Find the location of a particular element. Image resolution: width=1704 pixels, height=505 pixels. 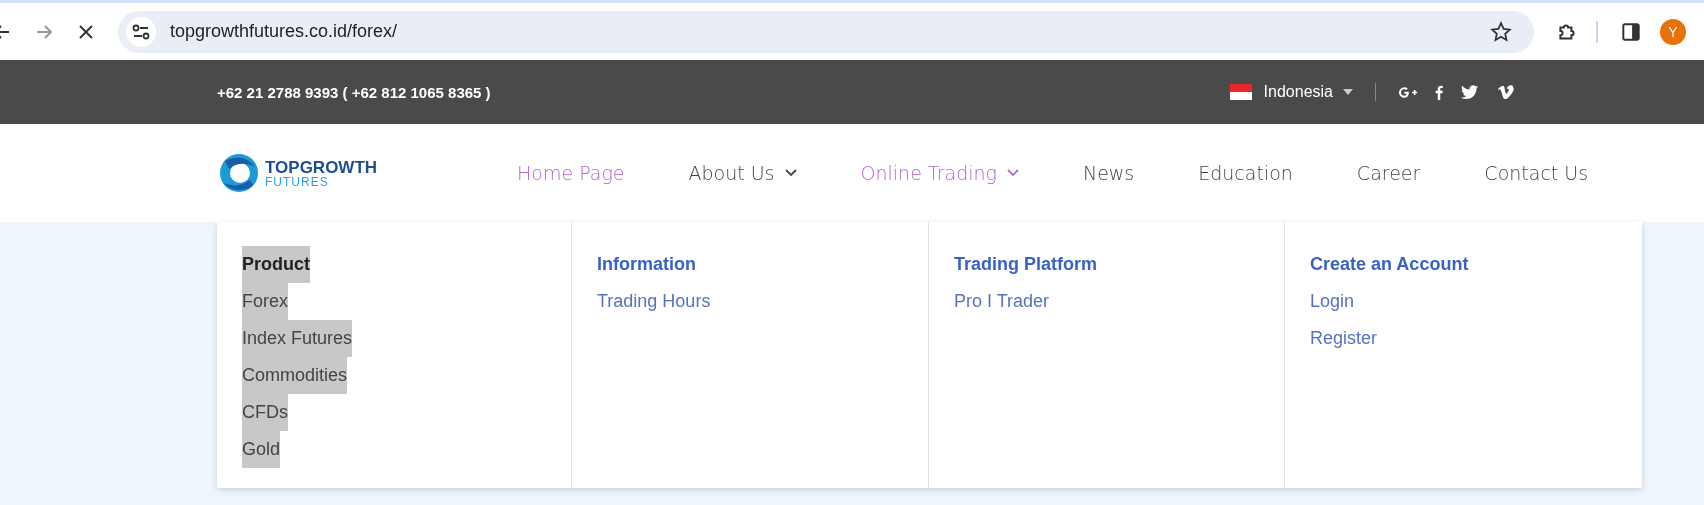

nav-link: News is located at coordinates (1108, 173).